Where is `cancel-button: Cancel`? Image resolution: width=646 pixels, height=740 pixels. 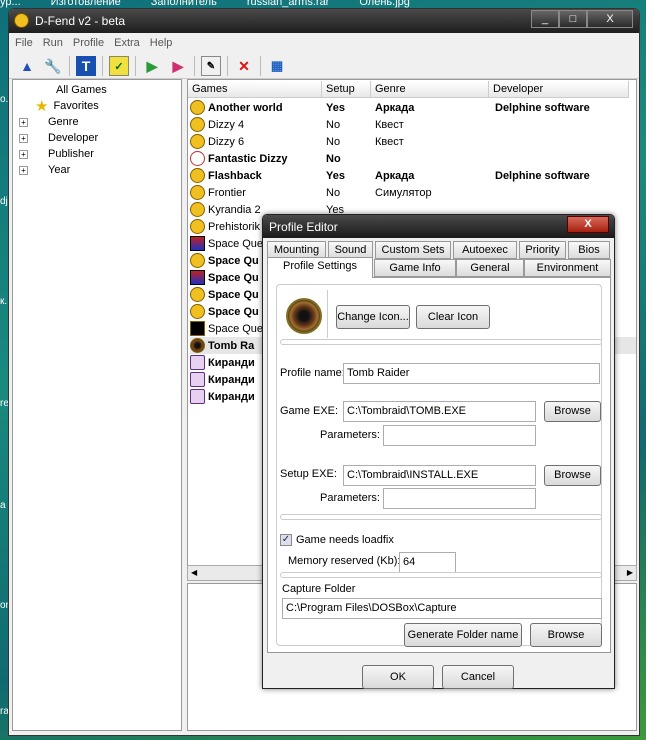 cancel-button: Cancel is located at coordinates (478, 677).